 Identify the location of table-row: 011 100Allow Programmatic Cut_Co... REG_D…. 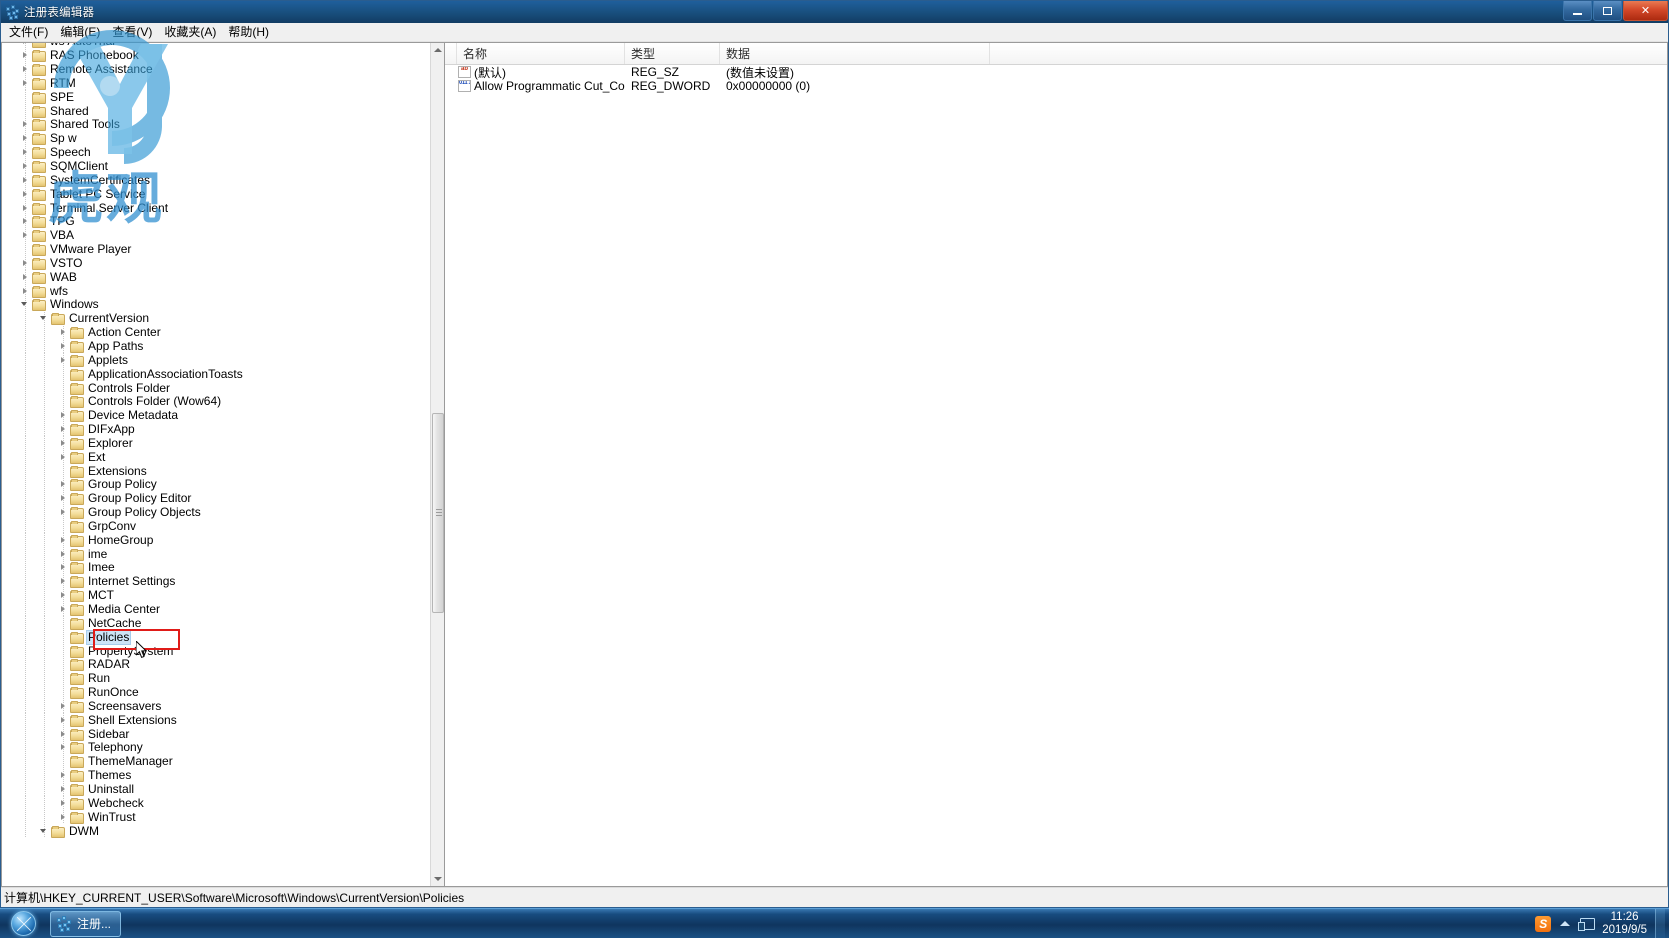
(1056, 86).